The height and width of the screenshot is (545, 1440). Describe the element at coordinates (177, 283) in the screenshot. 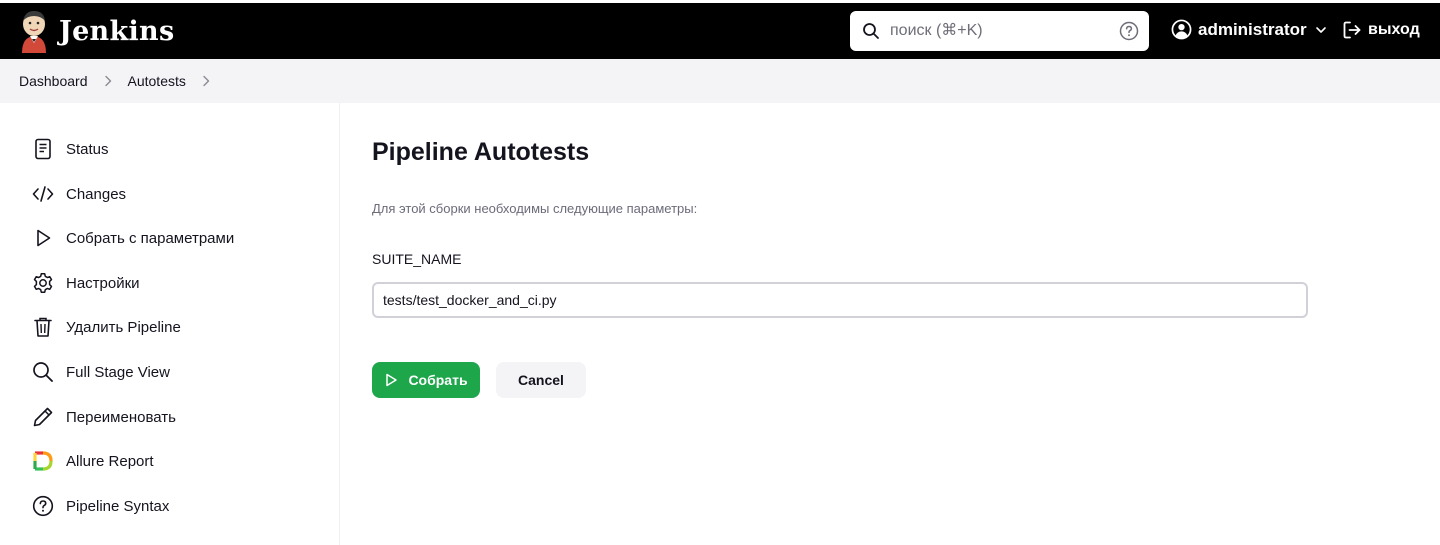

I see `sidebar-item-settings: Настройки` at that location.